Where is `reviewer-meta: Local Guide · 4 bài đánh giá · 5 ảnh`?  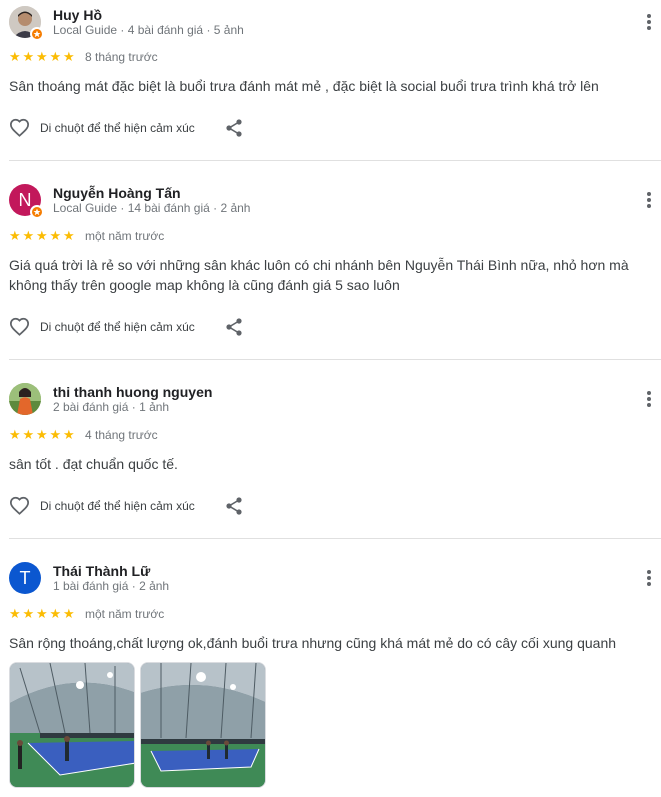 reviewer-meta: Local Guide · 4 bài đánh giá · 5 ảnh is located at coordinates (148, 30).